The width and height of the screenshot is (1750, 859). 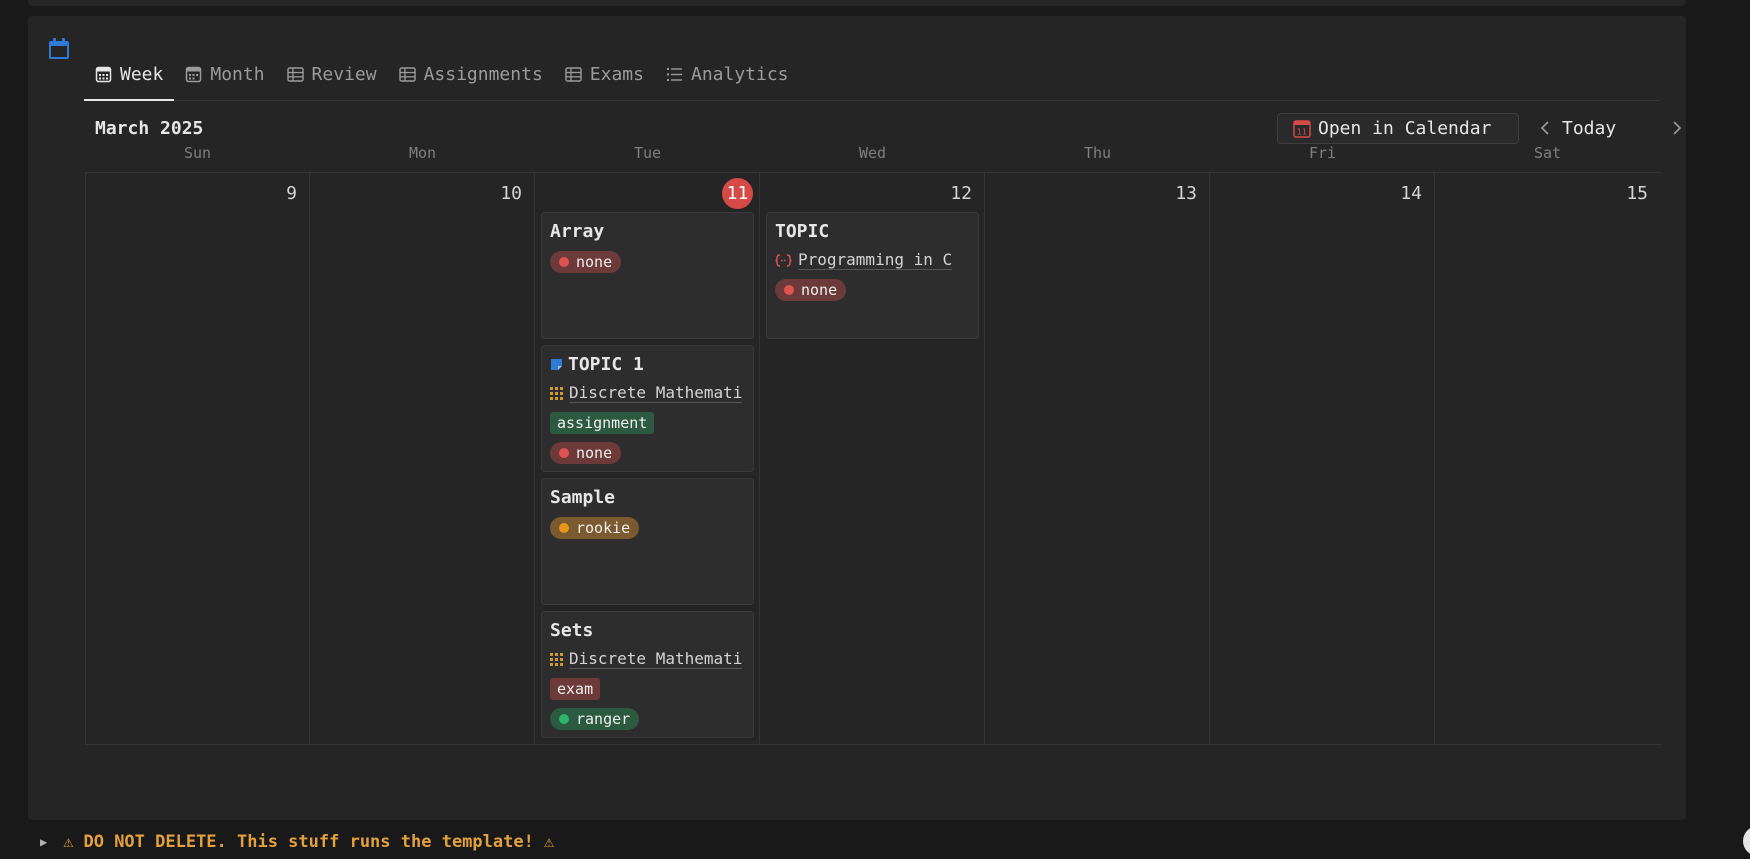 I want to click on tab-label: Week, so click(x=142, y=74).